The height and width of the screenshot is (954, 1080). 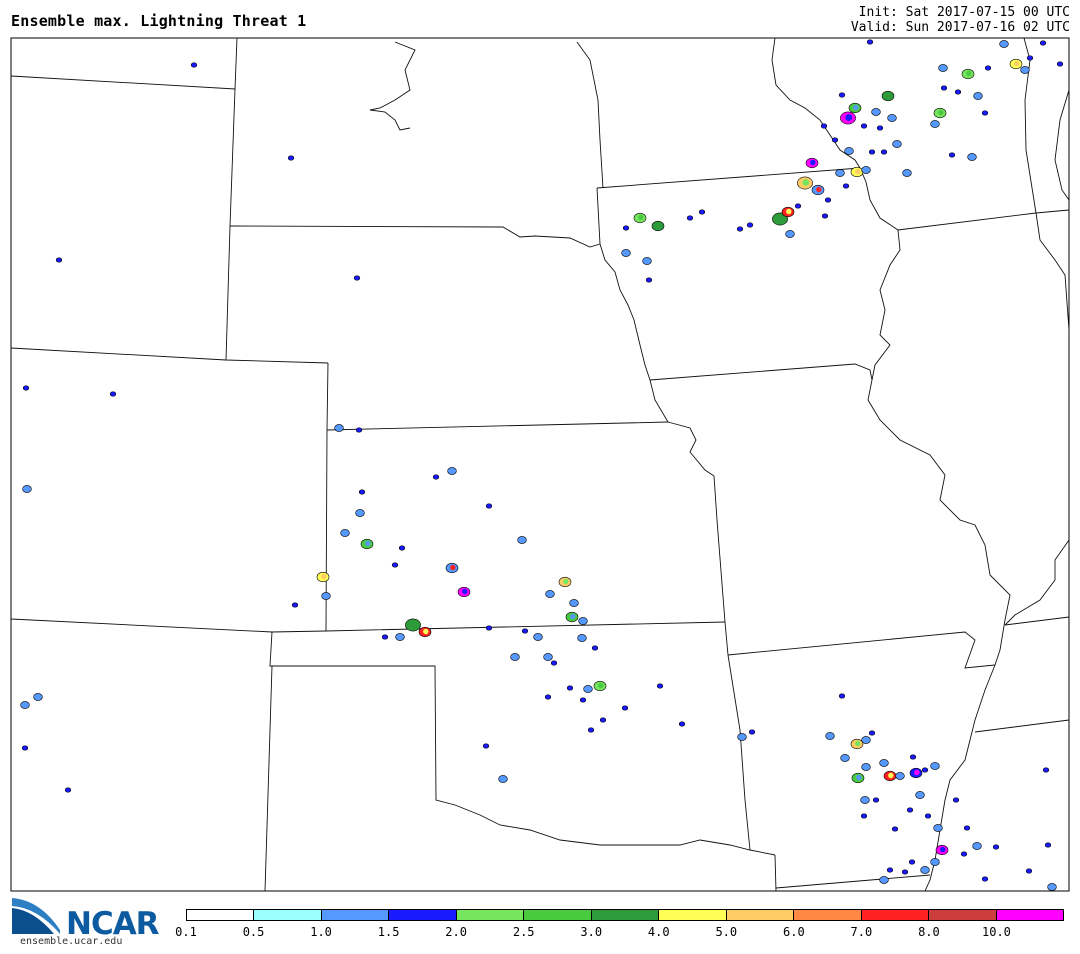 What do you see at coordinates (523, 932) in the screenshot?
I see `colorbar-tick-label: 2.5` at bounding box center [523, 932].